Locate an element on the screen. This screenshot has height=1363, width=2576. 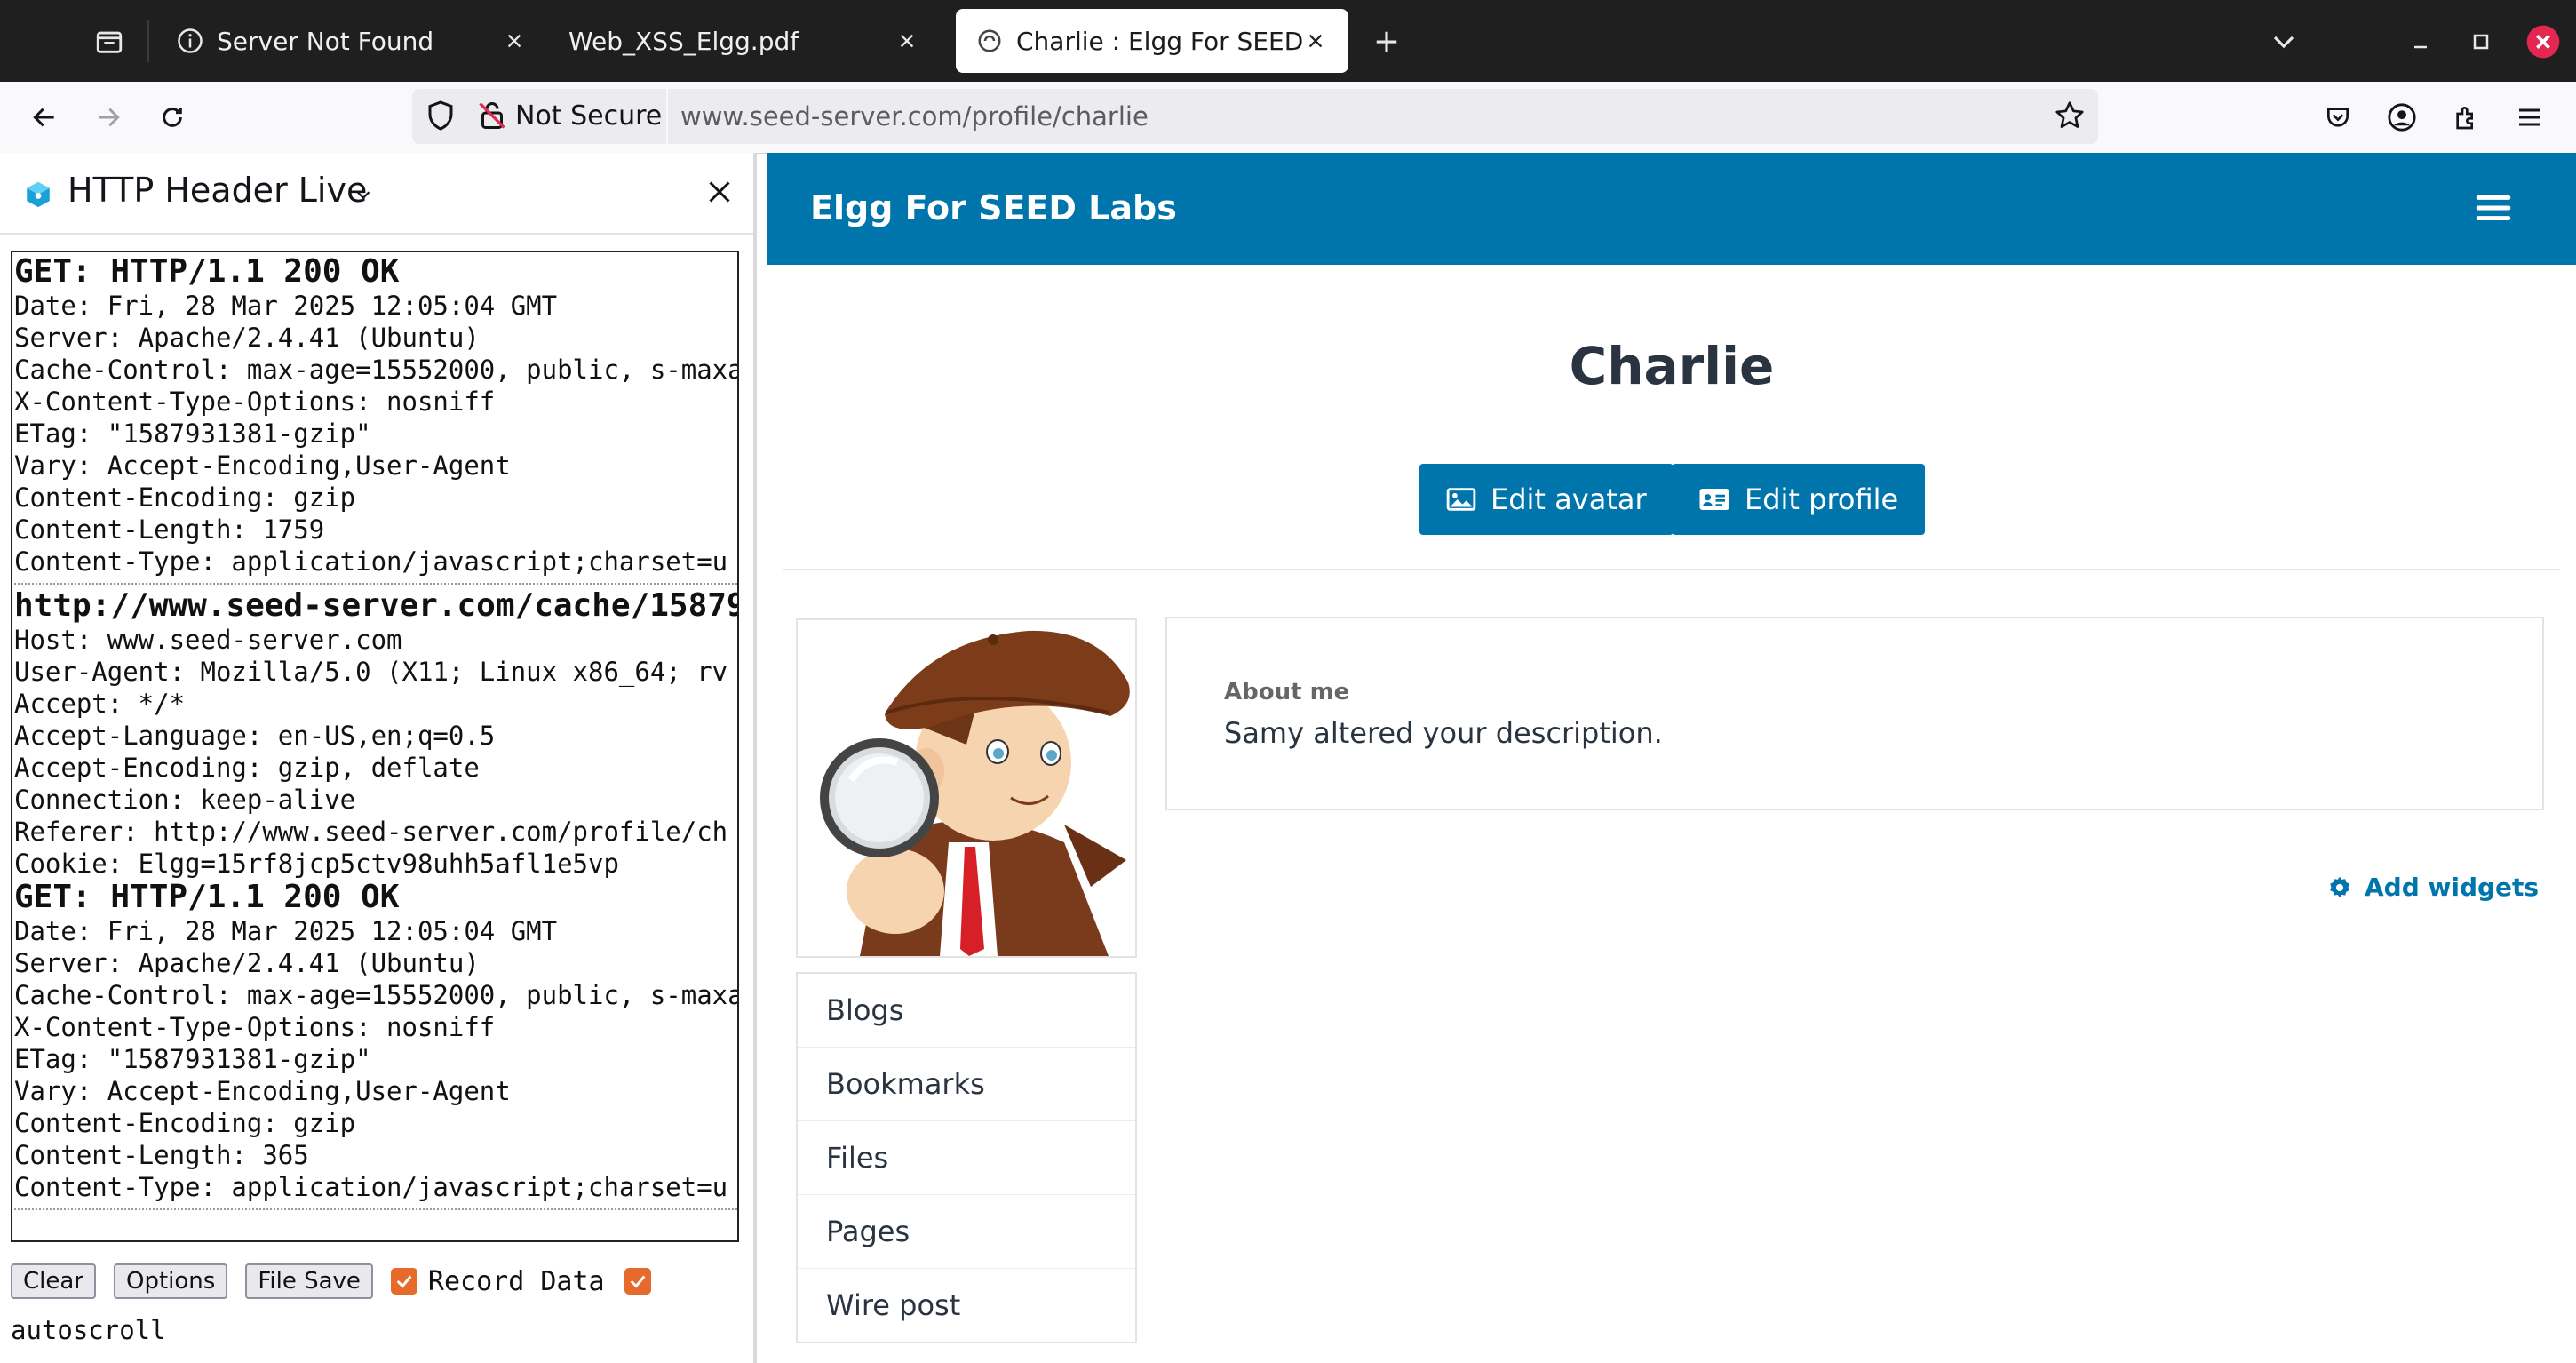
reload-button is located at coordinates (172, 117).